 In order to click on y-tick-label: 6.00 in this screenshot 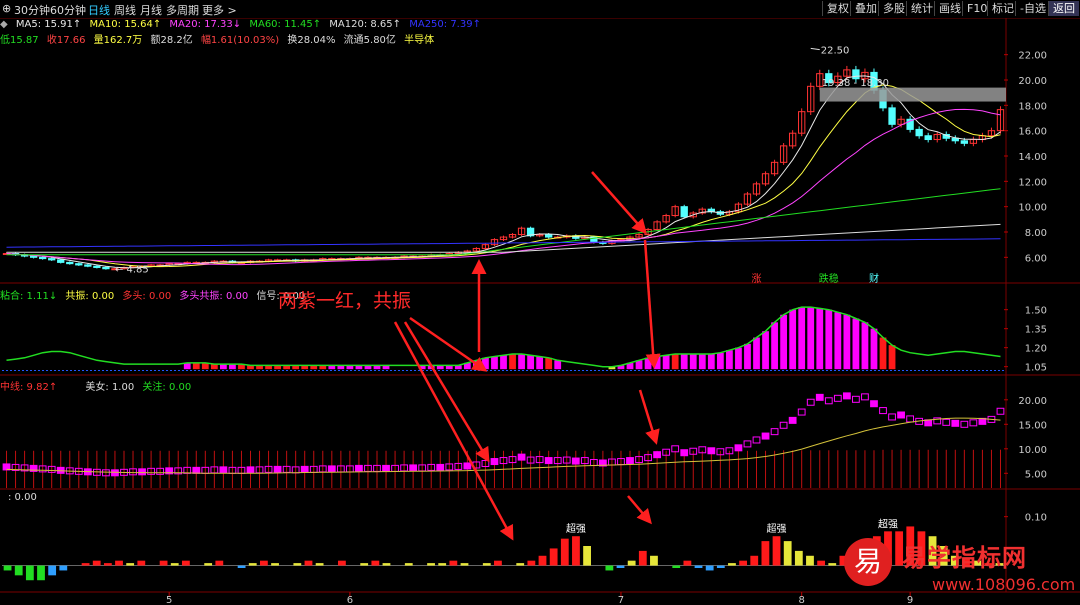, I will do `click(1036, 258)`.